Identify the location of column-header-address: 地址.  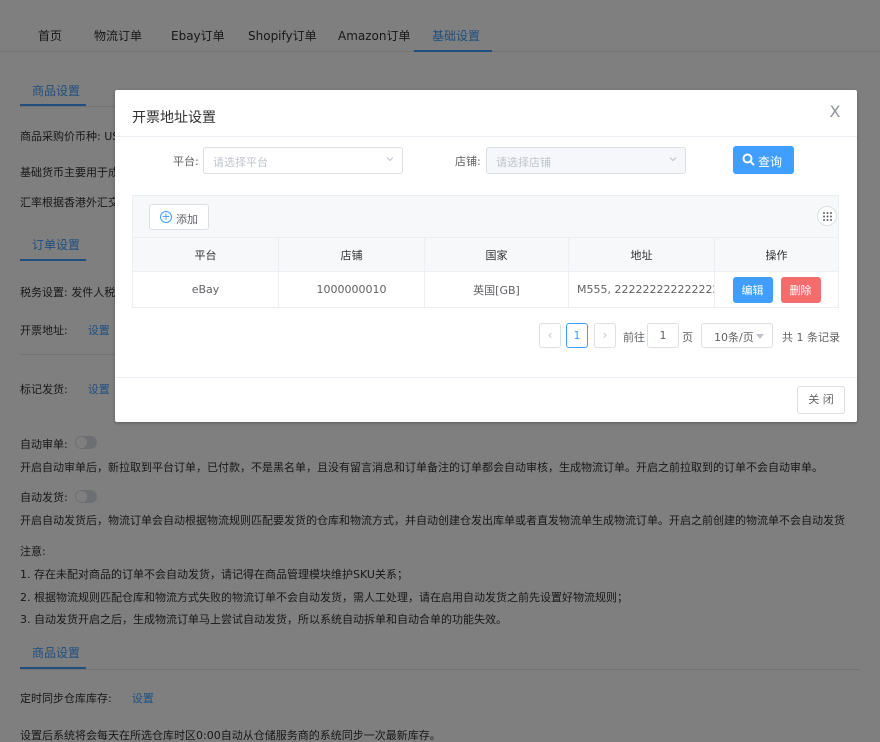
(642, 254).